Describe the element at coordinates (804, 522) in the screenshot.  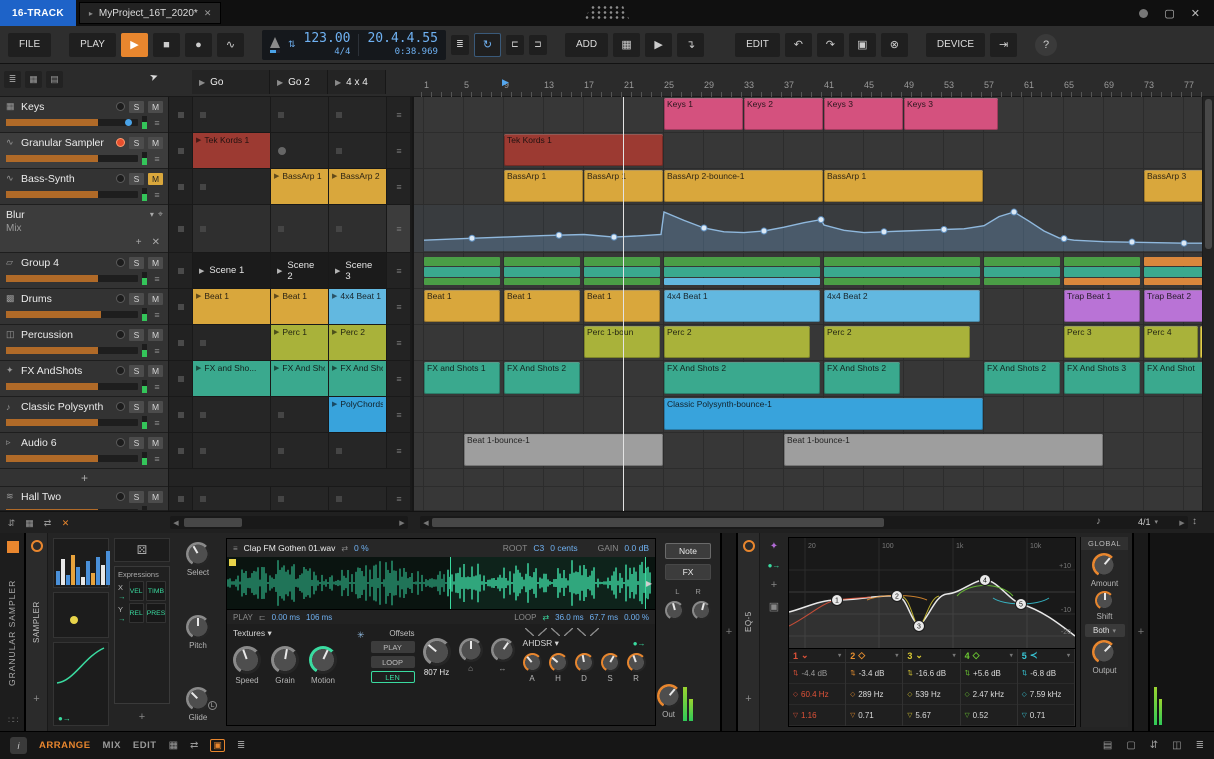
I see `arranger-hscrollbar: ◀ ▶` at that location.